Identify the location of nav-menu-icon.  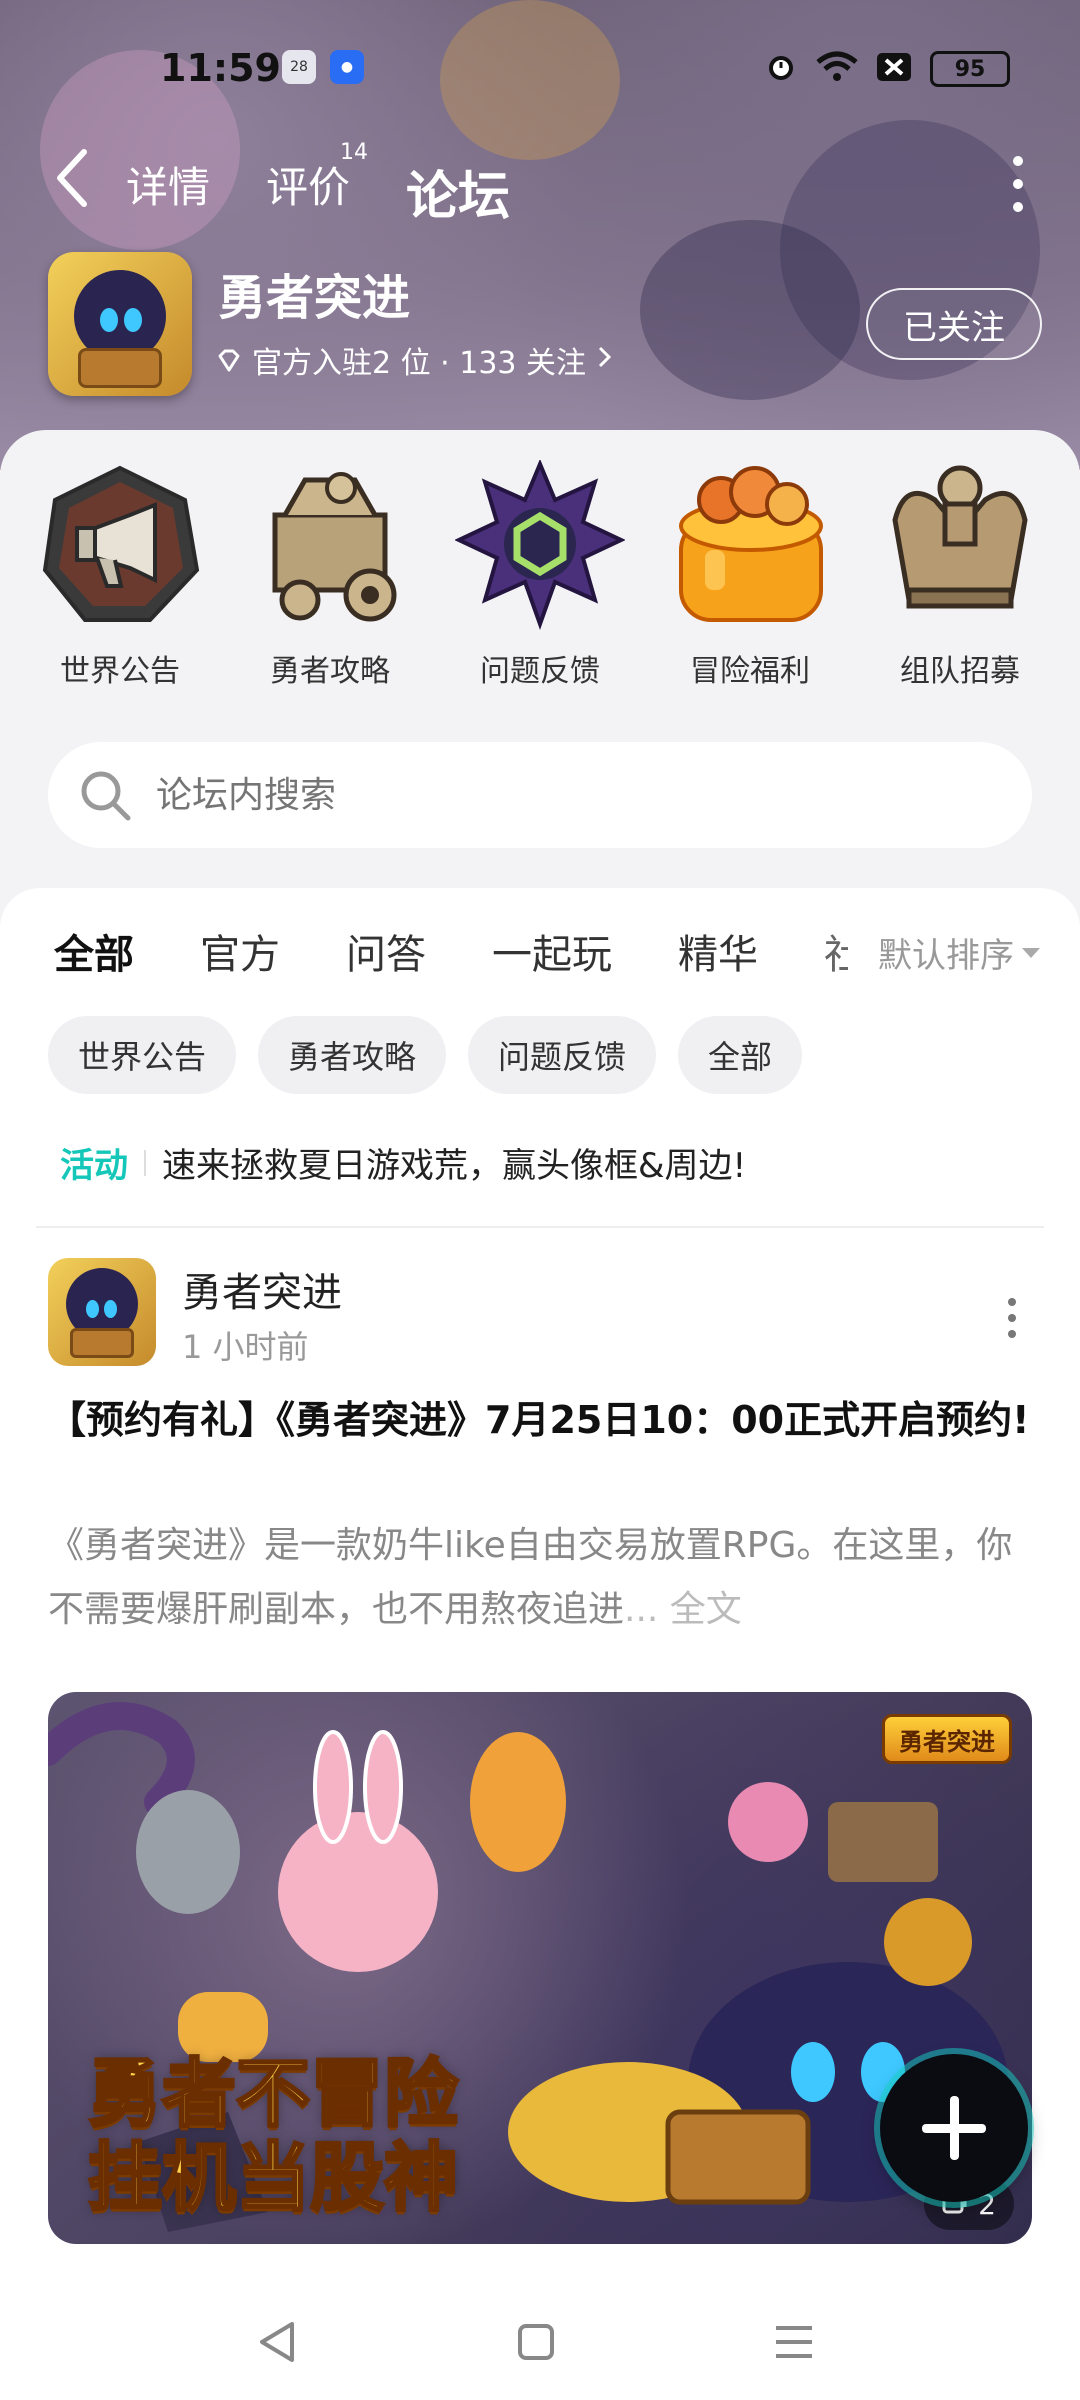
(794, 2342).